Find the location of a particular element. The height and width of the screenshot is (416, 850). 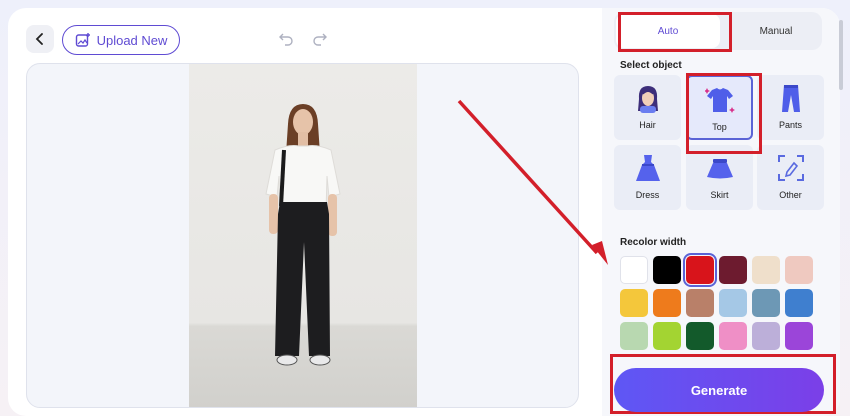

scrollbar is located at coordinates (841, 55).